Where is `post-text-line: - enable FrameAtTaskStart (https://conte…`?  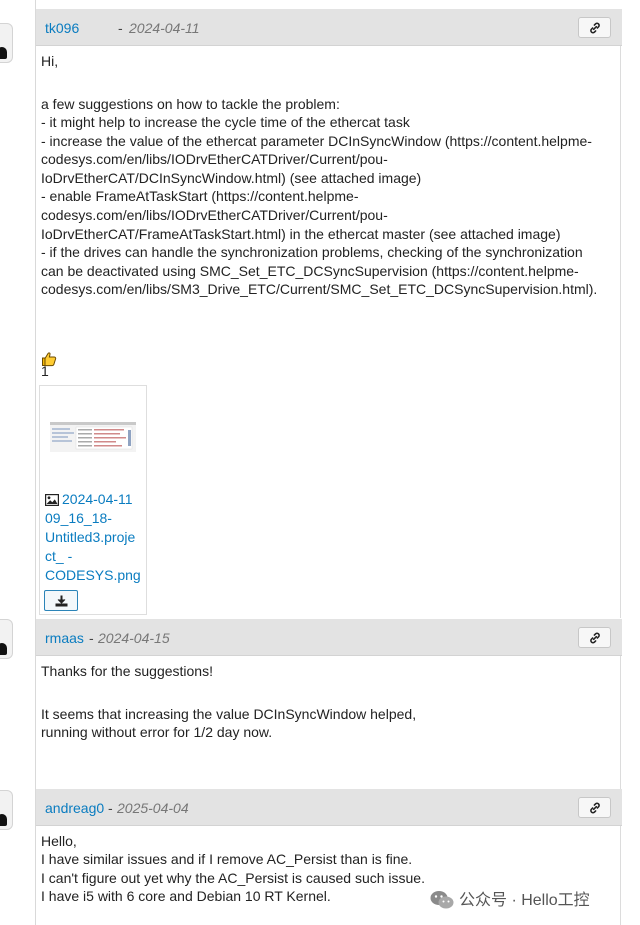 post-text-line: - enable FrameAtTaskStart (https://conte… is located at coordinates (200, 196).